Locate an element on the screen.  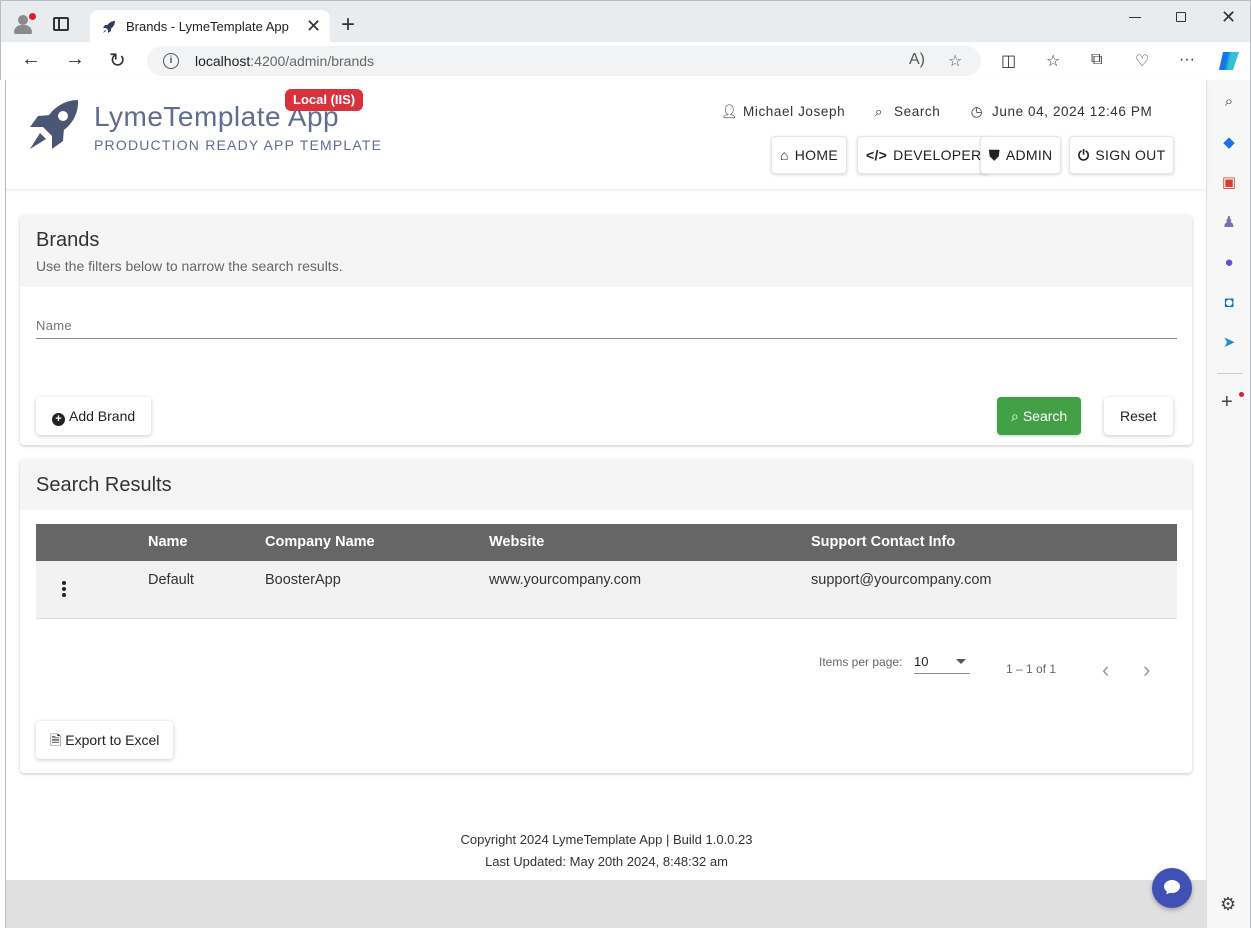
chat-bubble-icon is located at coordinates (1172, 886).